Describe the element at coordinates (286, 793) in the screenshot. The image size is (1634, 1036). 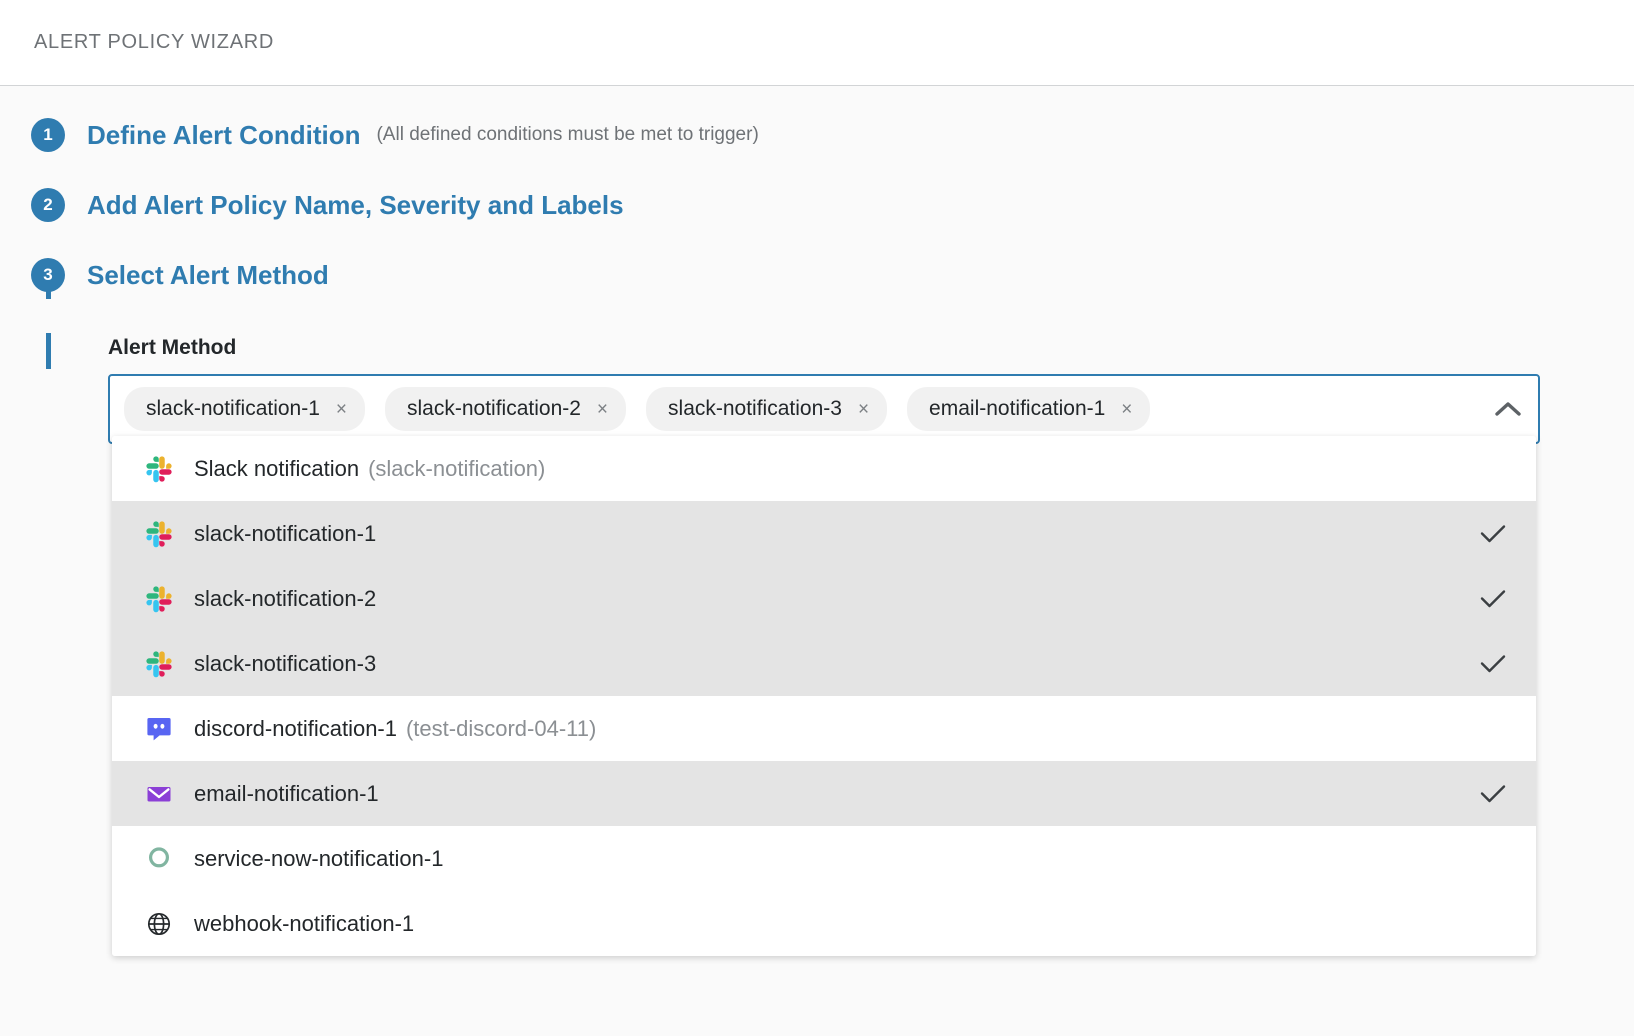
I see `option-label: email-notification-1` at that location.